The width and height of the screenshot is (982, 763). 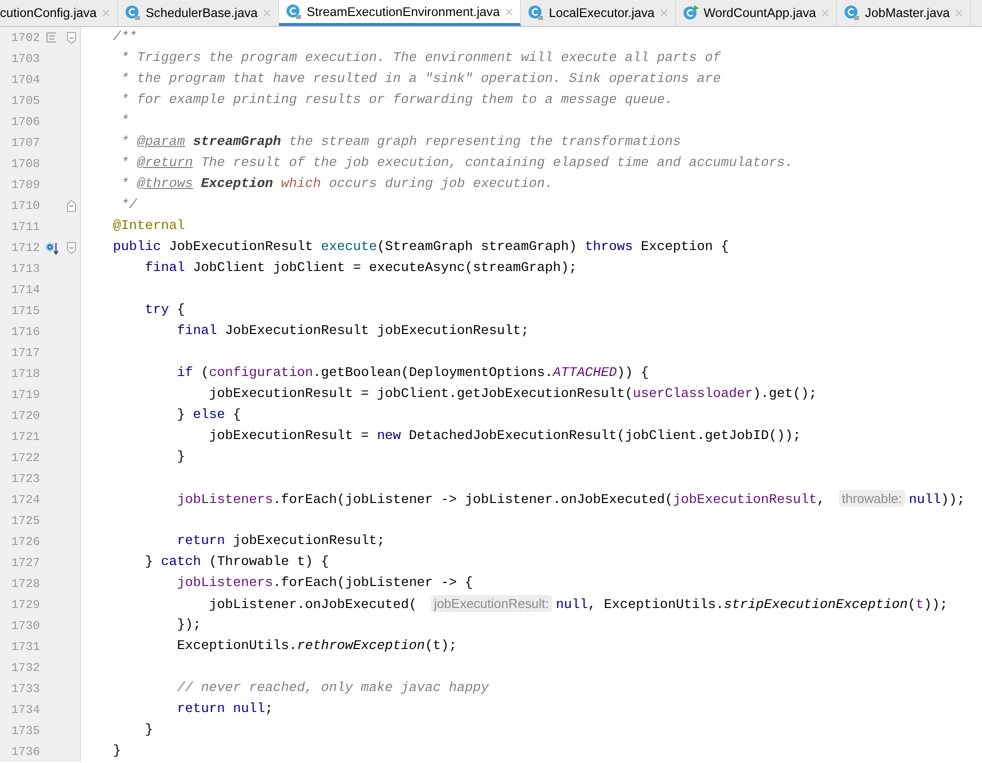 What do you see at coordinates (396, 100) in the screenshot?
I see `code-line: * for example printing results or forwarding them to a message queue.` at bounding box center [396, 100].